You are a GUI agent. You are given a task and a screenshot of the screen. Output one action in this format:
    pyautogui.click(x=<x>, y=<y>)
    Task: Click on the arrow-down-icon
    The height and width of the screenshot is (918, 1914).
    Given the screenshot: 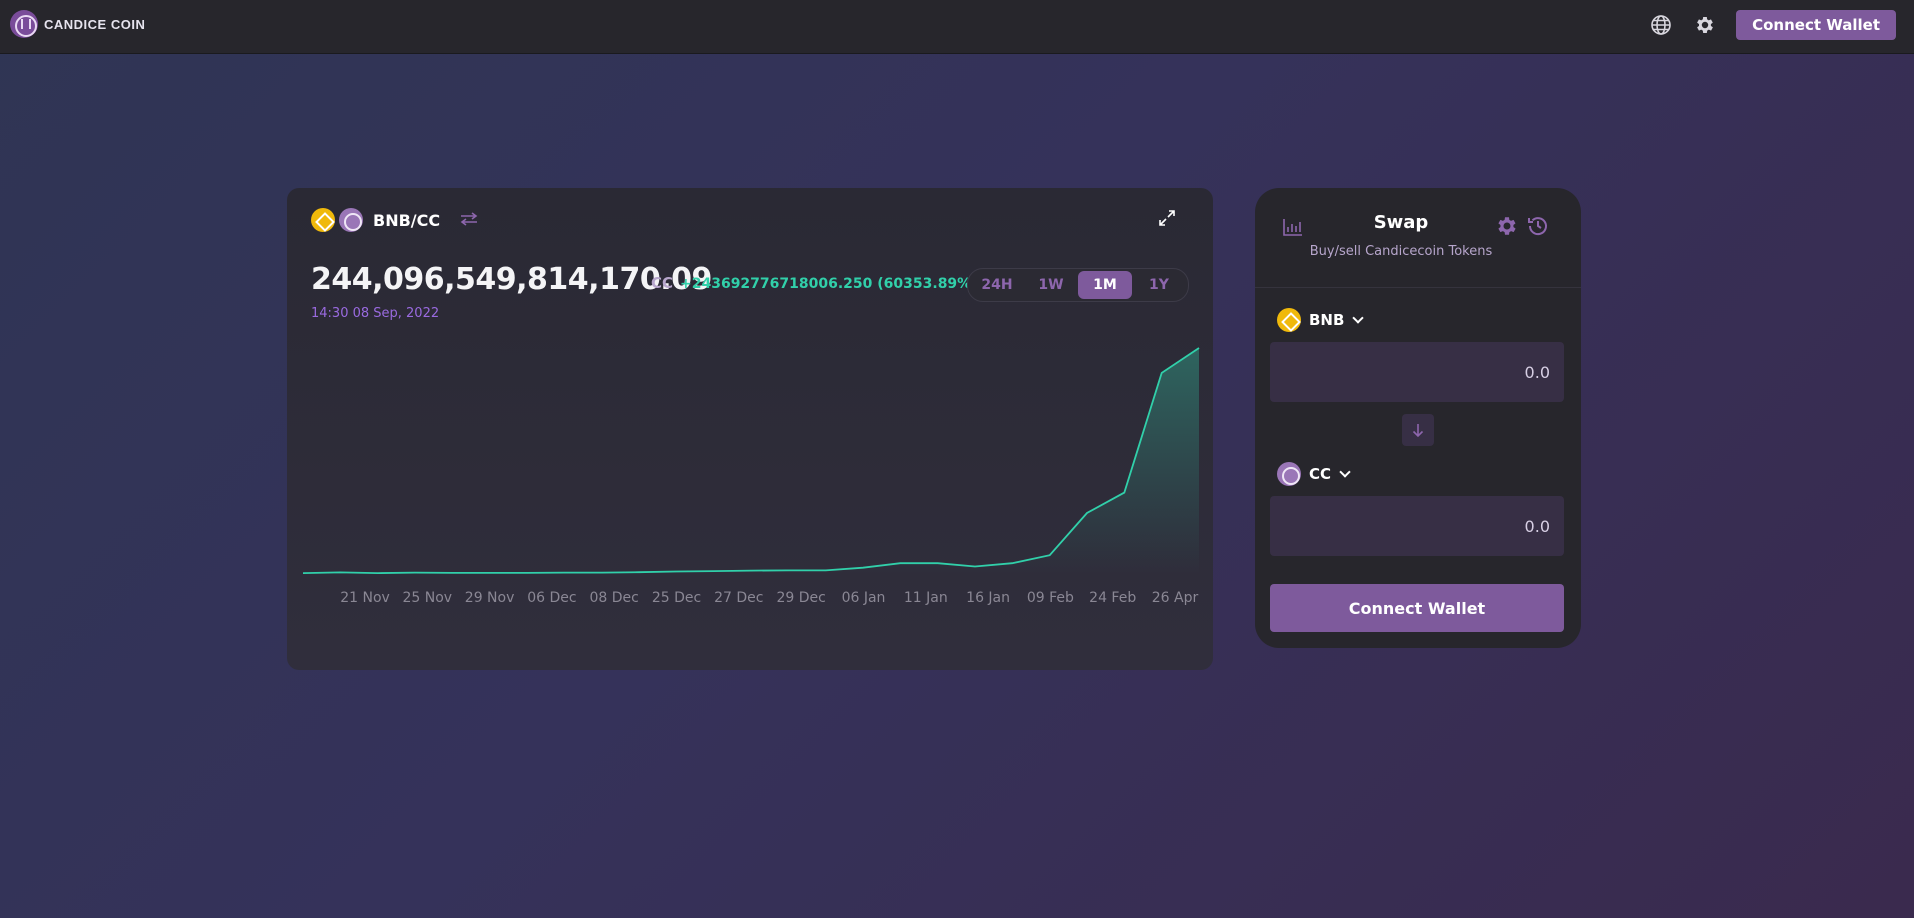 What is the action you would take?
    pyautogui.click(x=1418, y=430)
    